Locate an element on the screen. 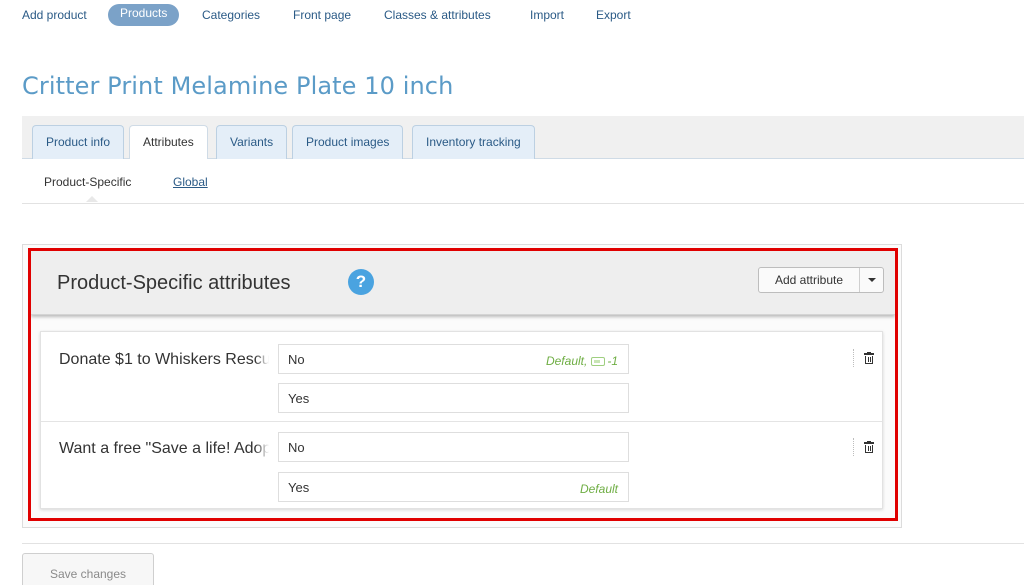 Image resolution: width=1024 pixels, height=585 pixels. nav-add-product: Add product is located at coordinates (54, 15).